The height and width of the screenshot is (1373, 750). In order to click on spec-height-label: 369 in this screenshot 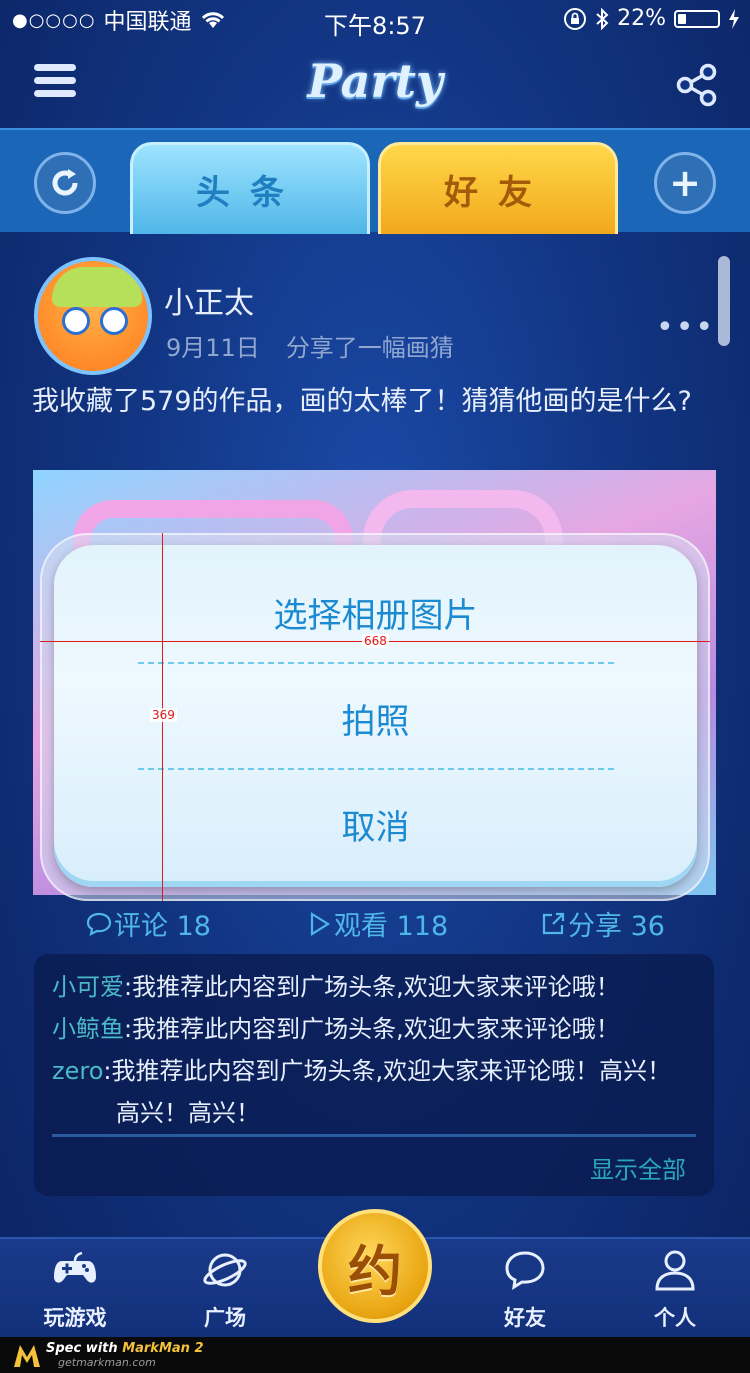, I will do `click(163, 715)`.